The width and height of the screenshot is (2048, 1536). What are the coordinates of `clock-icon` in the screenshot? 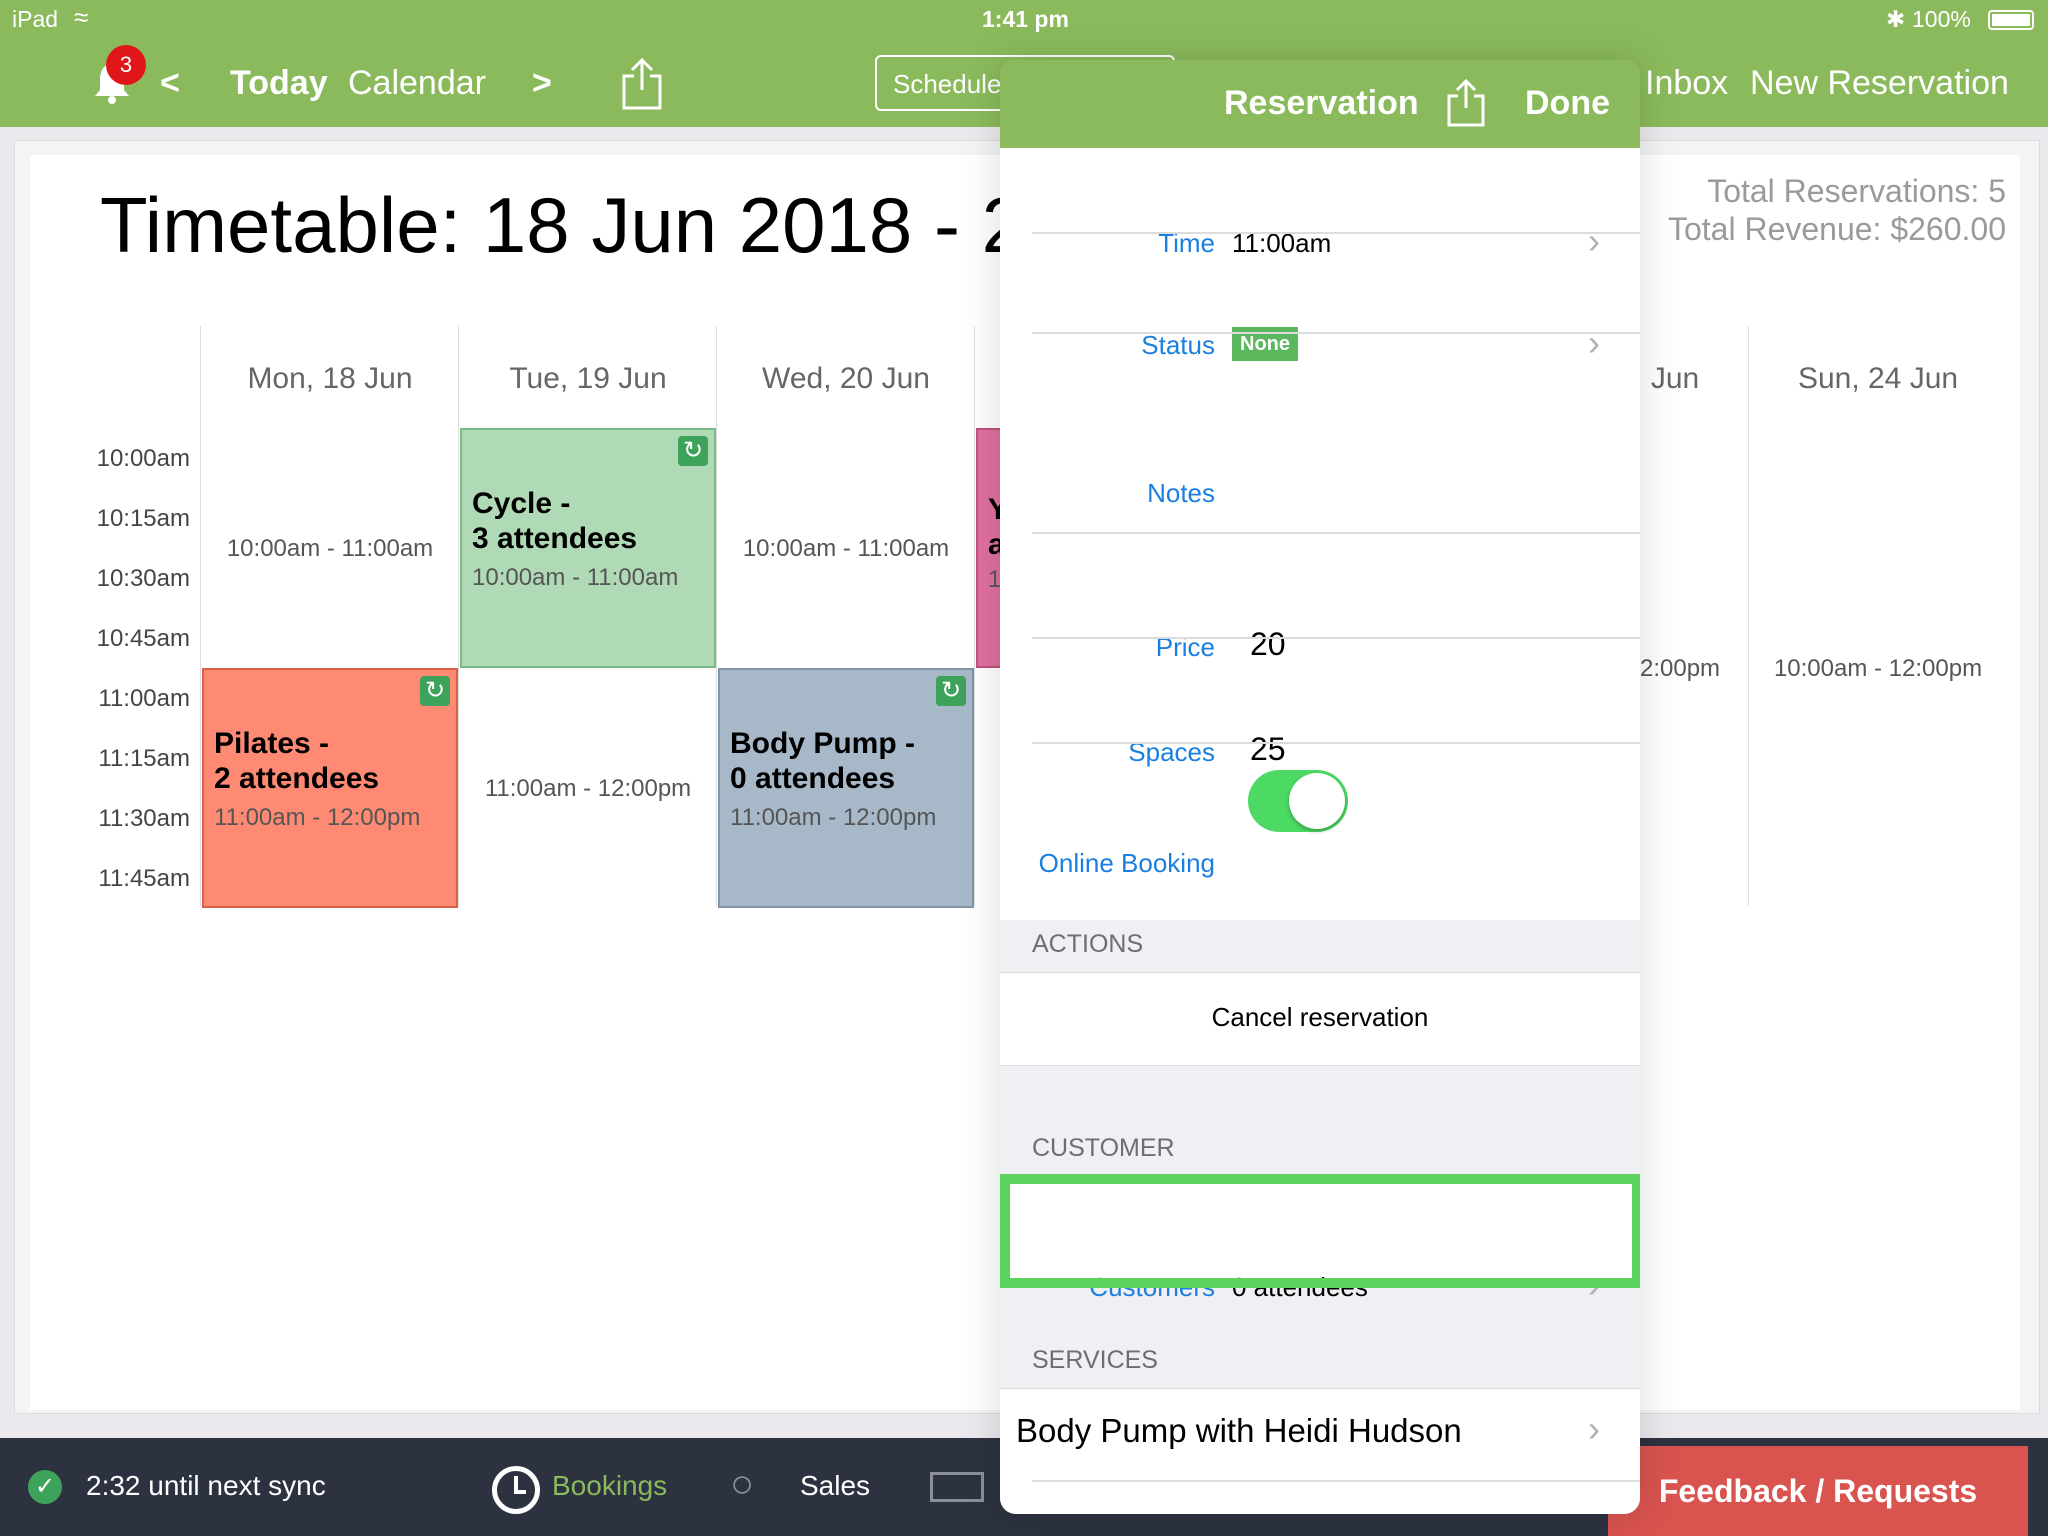 It's located at (516, 1490).